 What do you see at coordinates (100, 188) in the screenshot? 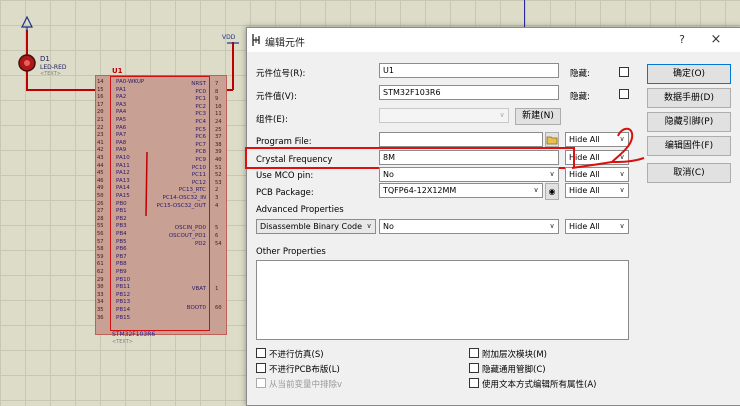
I see `pin-number: 49` at bounding box center [100, 188].